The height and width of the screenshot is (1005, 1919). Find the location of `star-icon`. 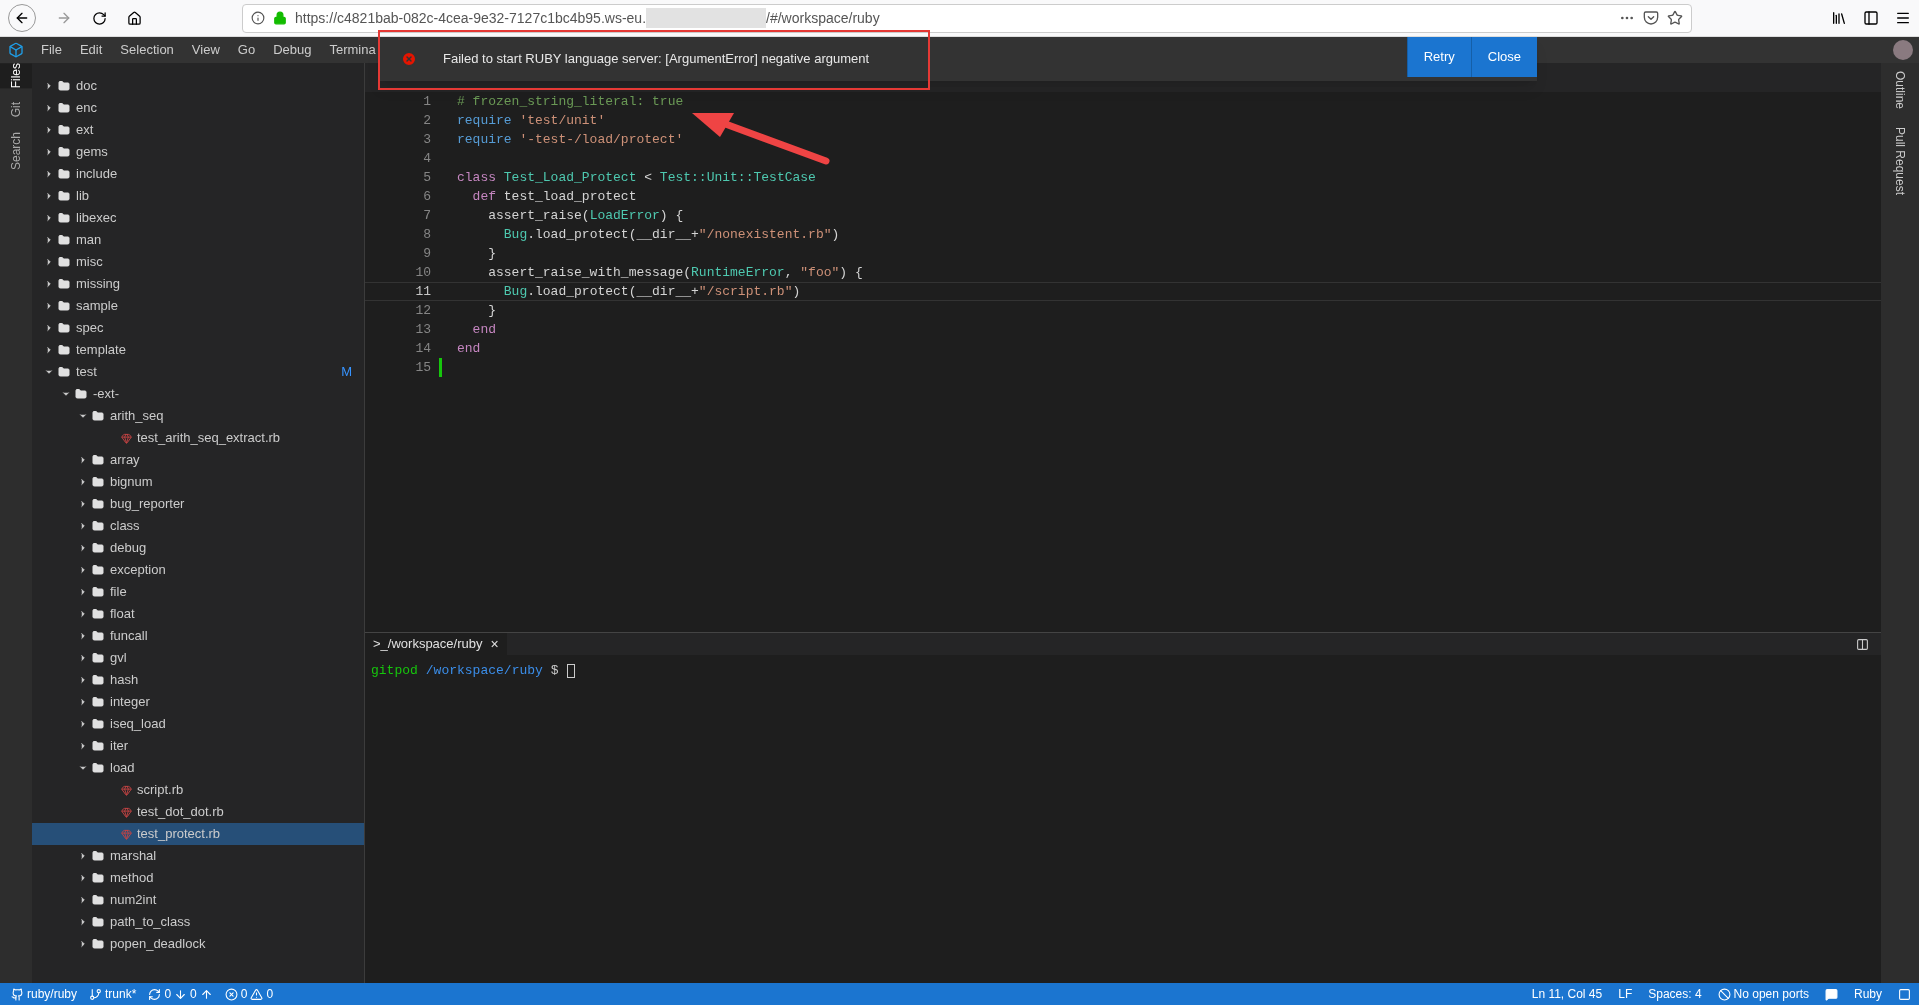

star-icon is located at coordinates (1675, 18).